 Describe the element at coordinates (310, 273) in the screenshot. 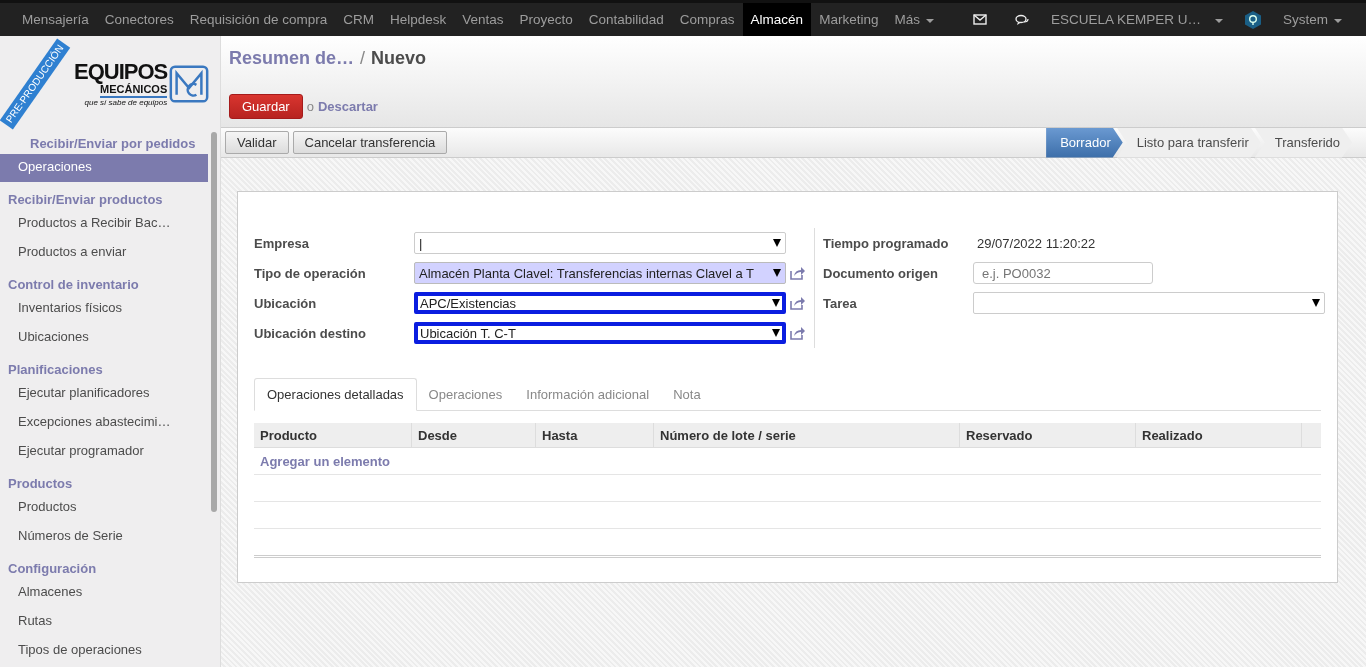

I see `field-label: Tipo de operación` at that location.